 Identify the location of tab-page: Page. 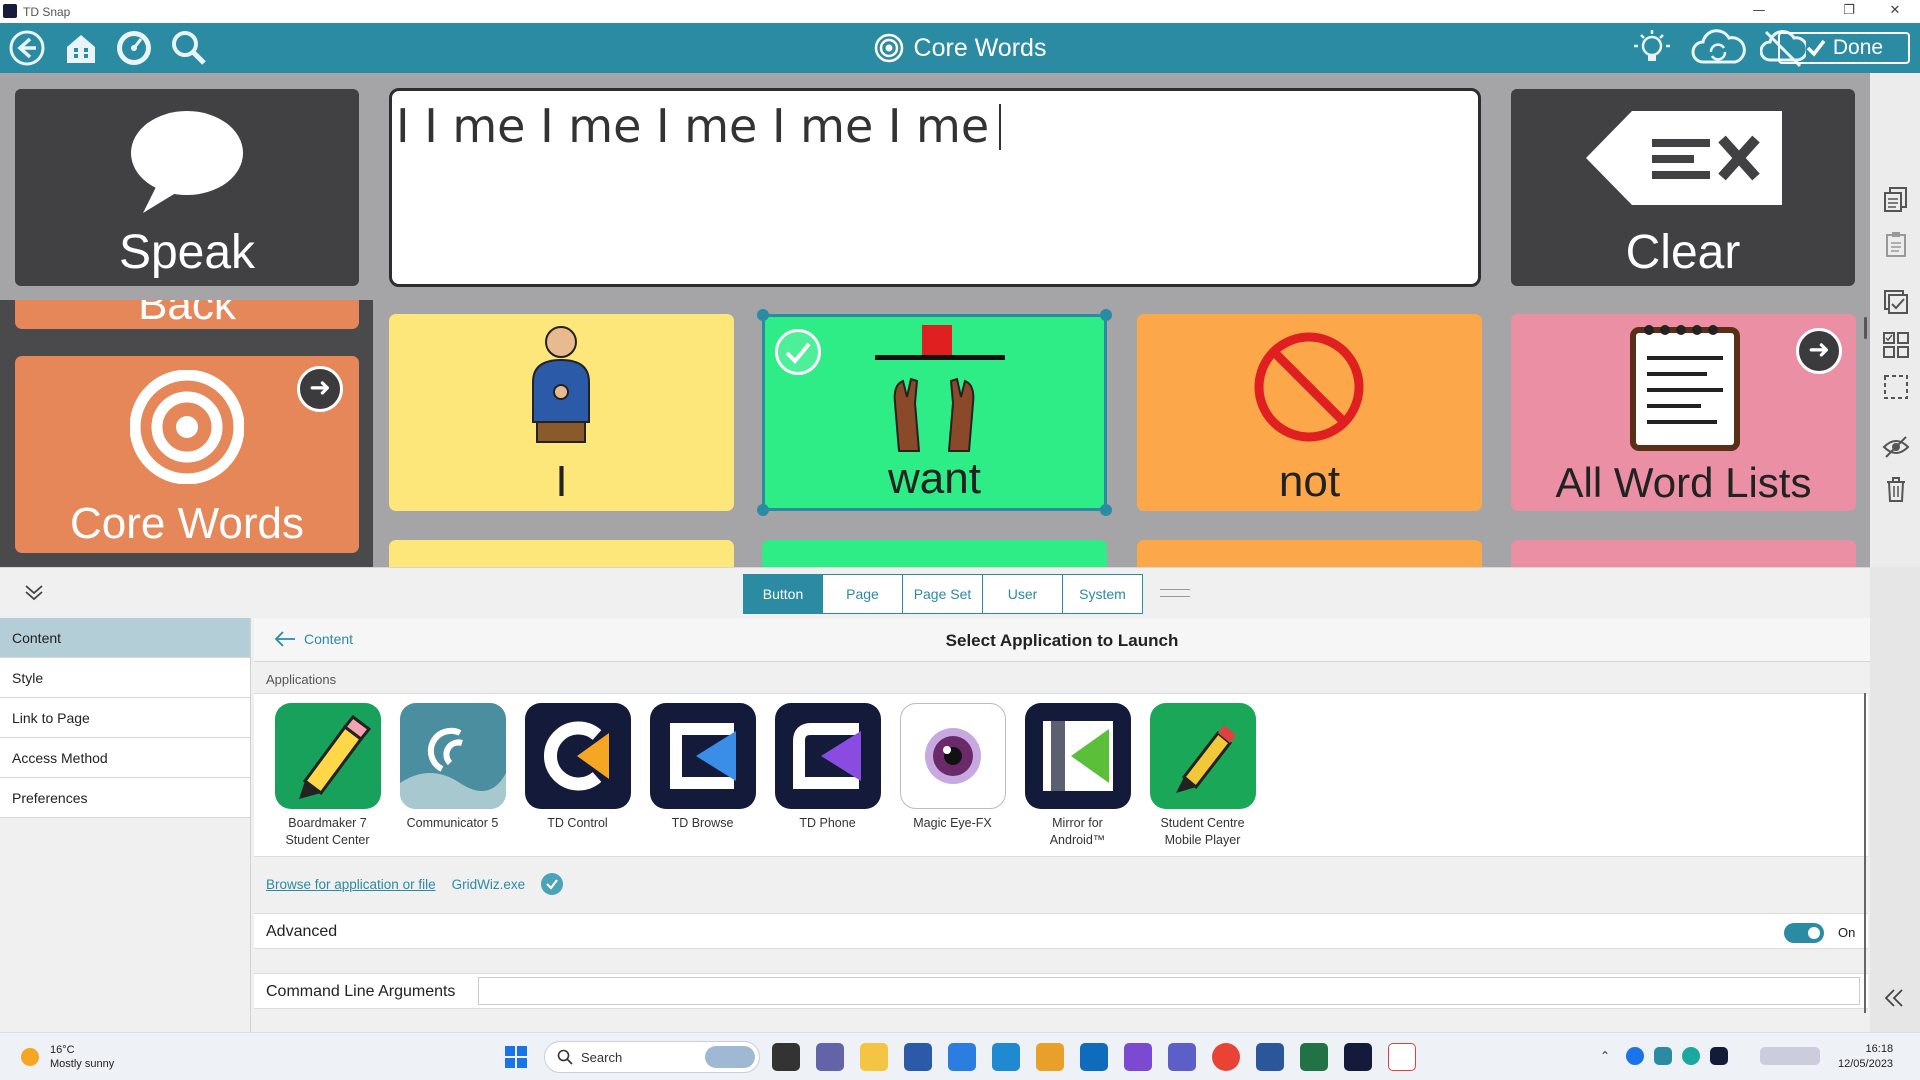
(863, 594).